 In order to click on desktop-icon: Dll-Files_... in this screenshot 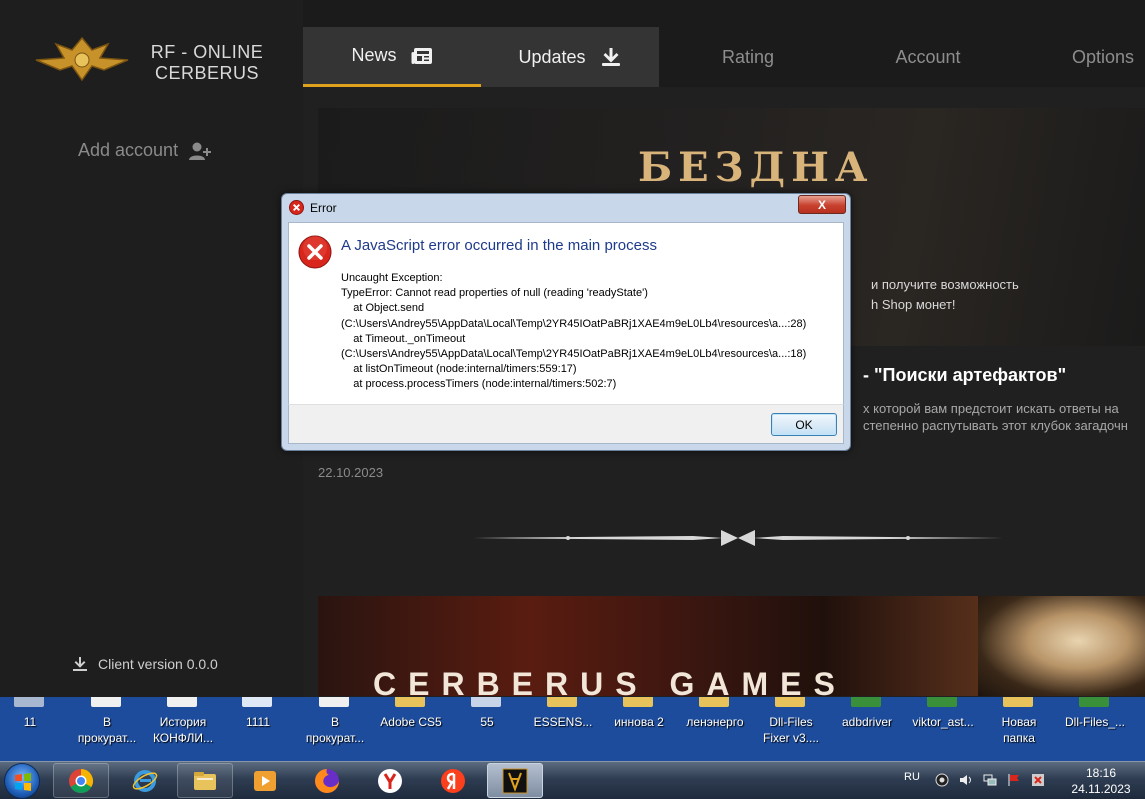, I will do `click(1095, 729)`.